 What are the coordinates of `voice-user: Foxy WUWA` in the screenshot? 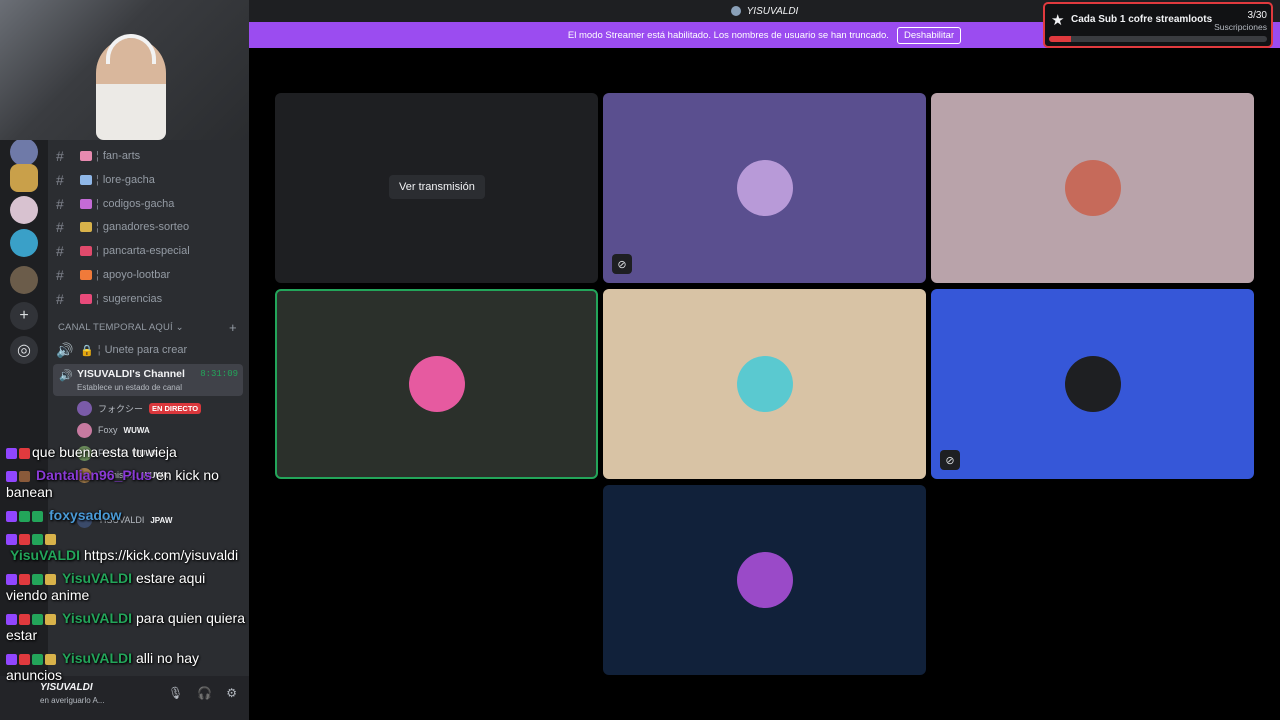 It's located at (113, 430).